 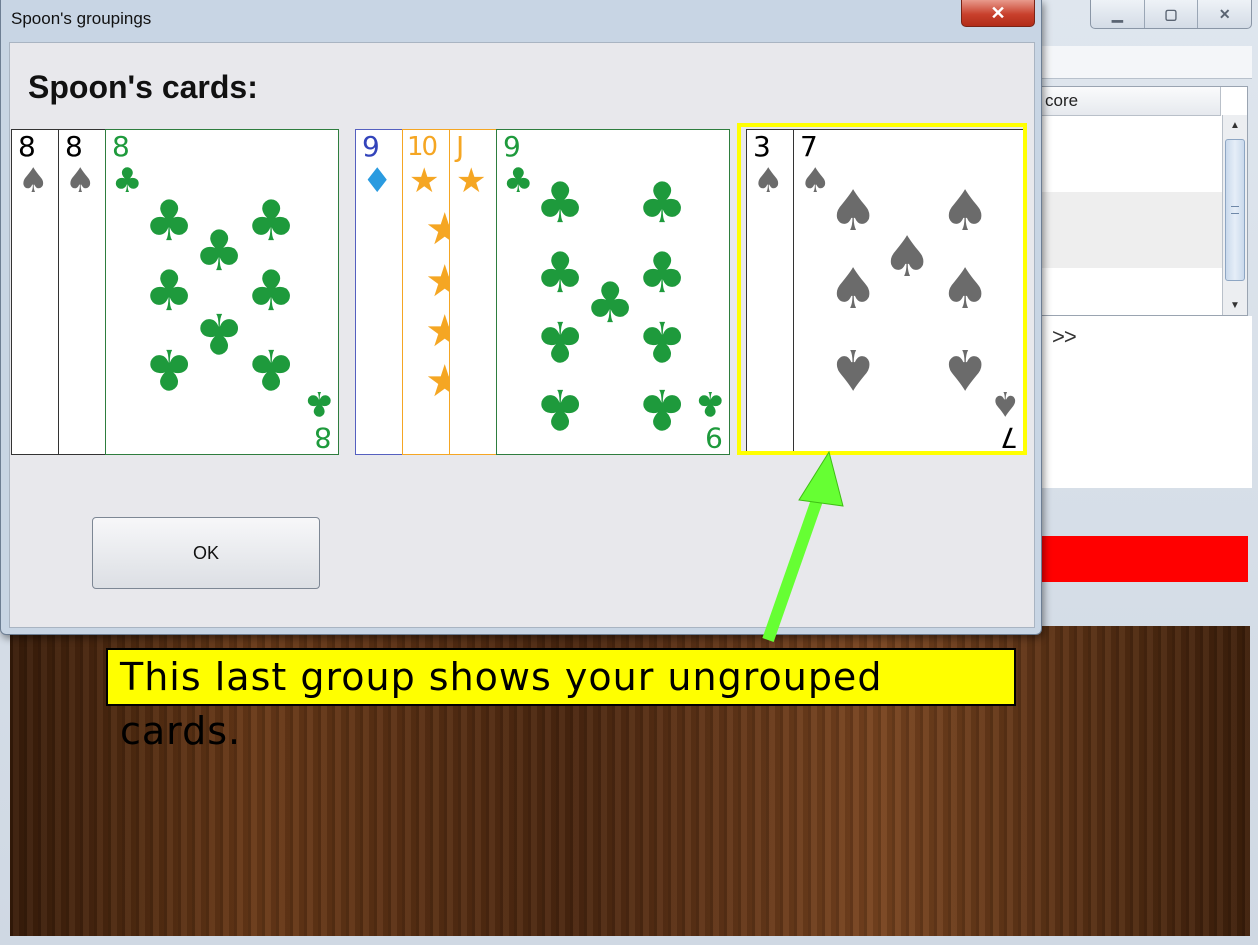 I want to click on maximize-button: ▢, so click(x=1170, y=14).